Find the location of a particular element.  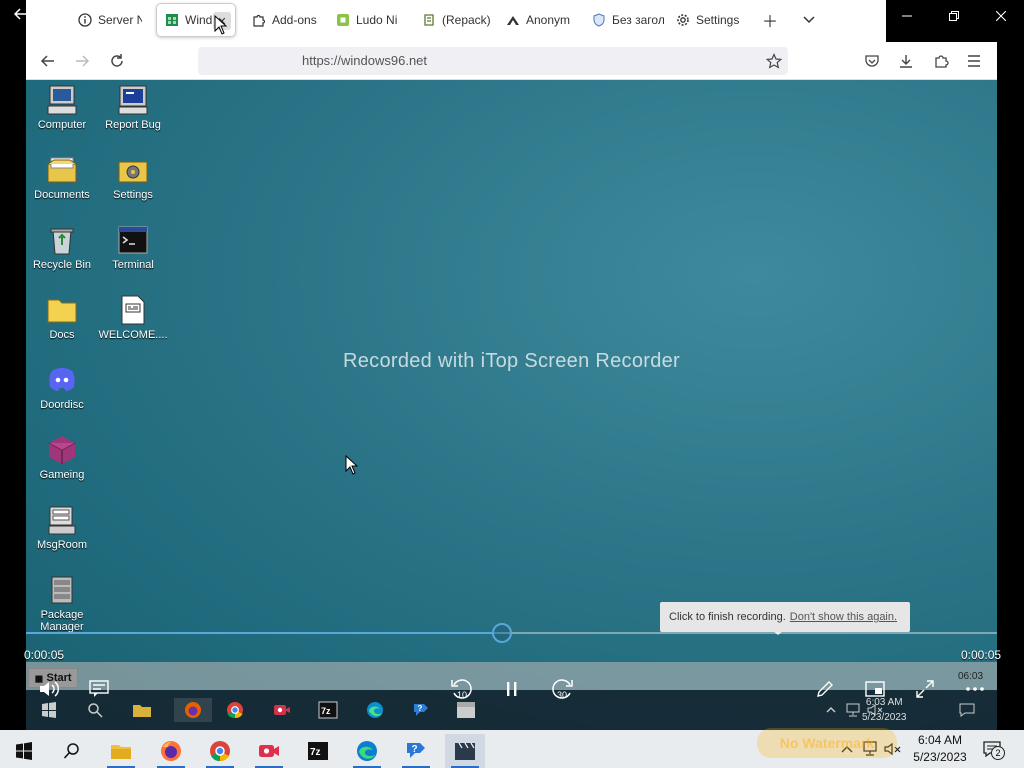

taskbar-clapperboard-icon is located at coordinates (465, 751).